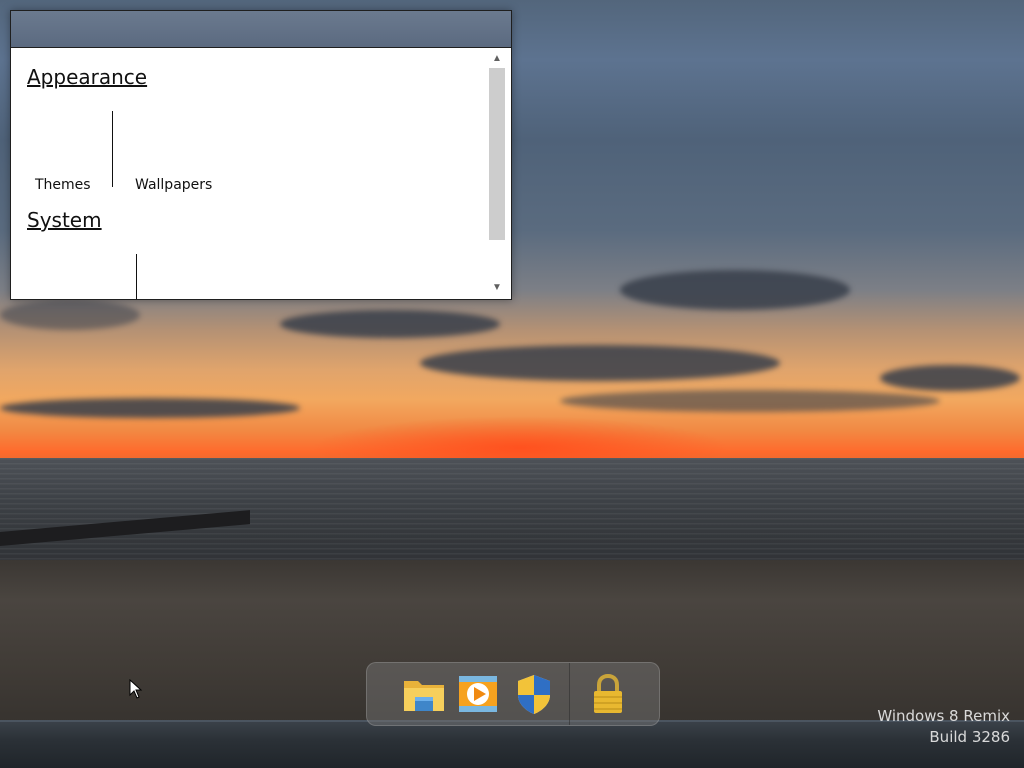 The height and width of the screenshot is (768, 1024). I want to click on section-title-appearance: Appearance, so click(87, 77).